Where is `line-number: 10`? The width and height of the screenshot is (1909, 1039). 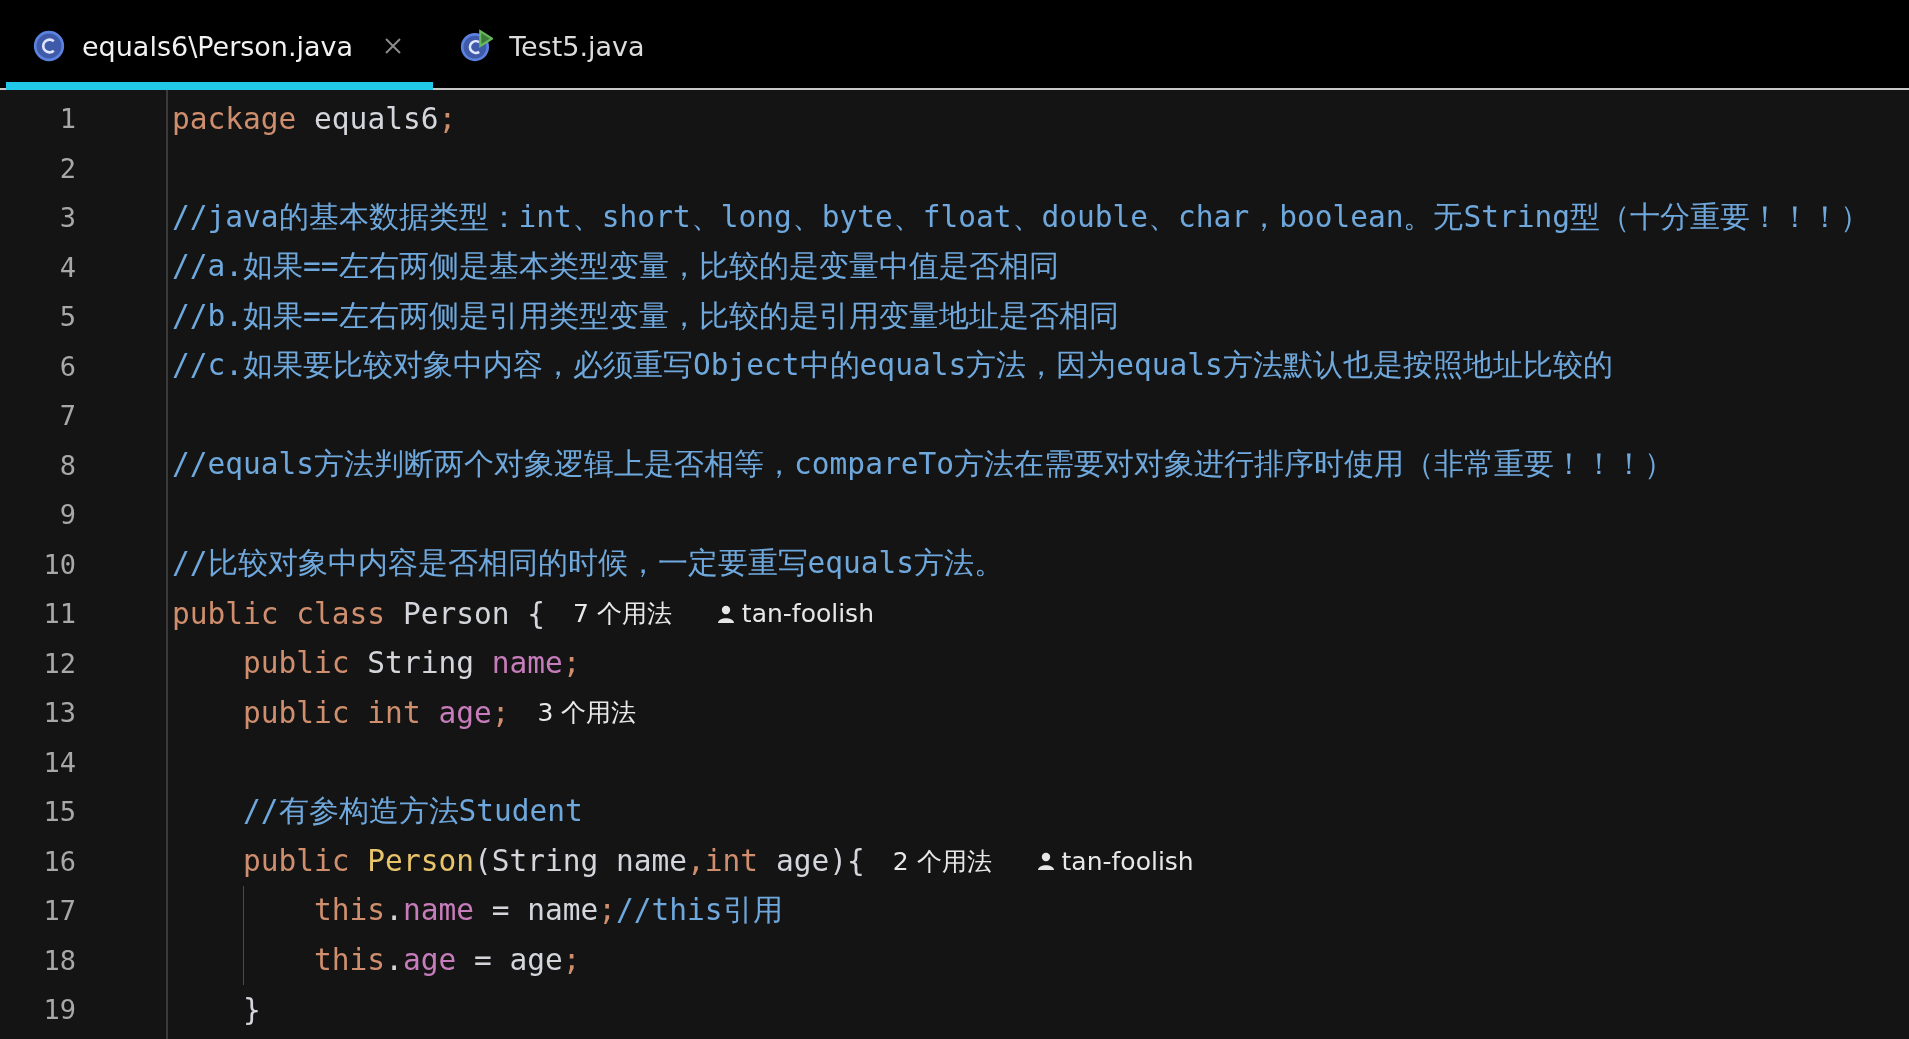
line-number: 10 is located at coordinates (59, 564).